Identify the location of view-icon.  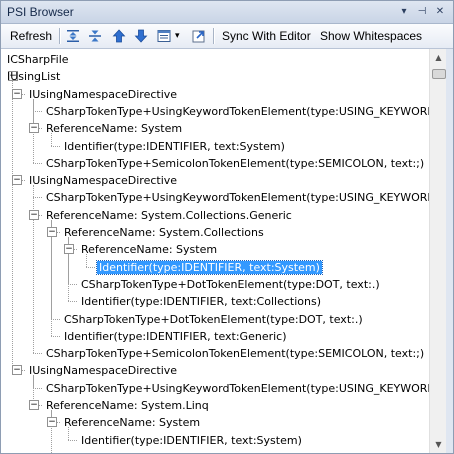
(164, 36).